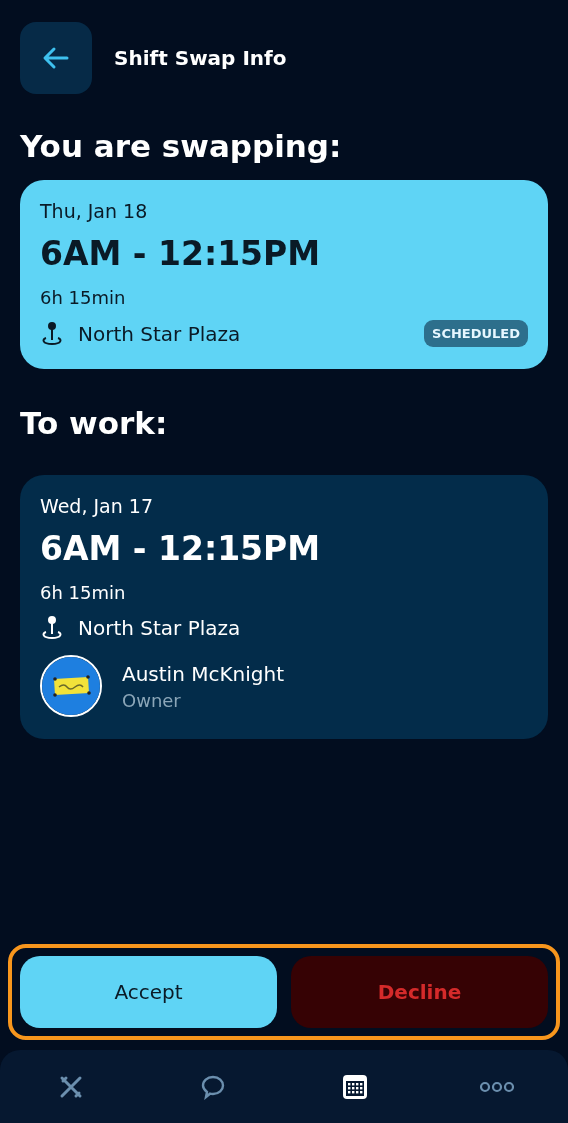 This screenshot has height=1123, width=568. What do you see at coordinates (148, 992) in the screenshot?
I see `accept-button: Accept` at bounding box center [148, 992].